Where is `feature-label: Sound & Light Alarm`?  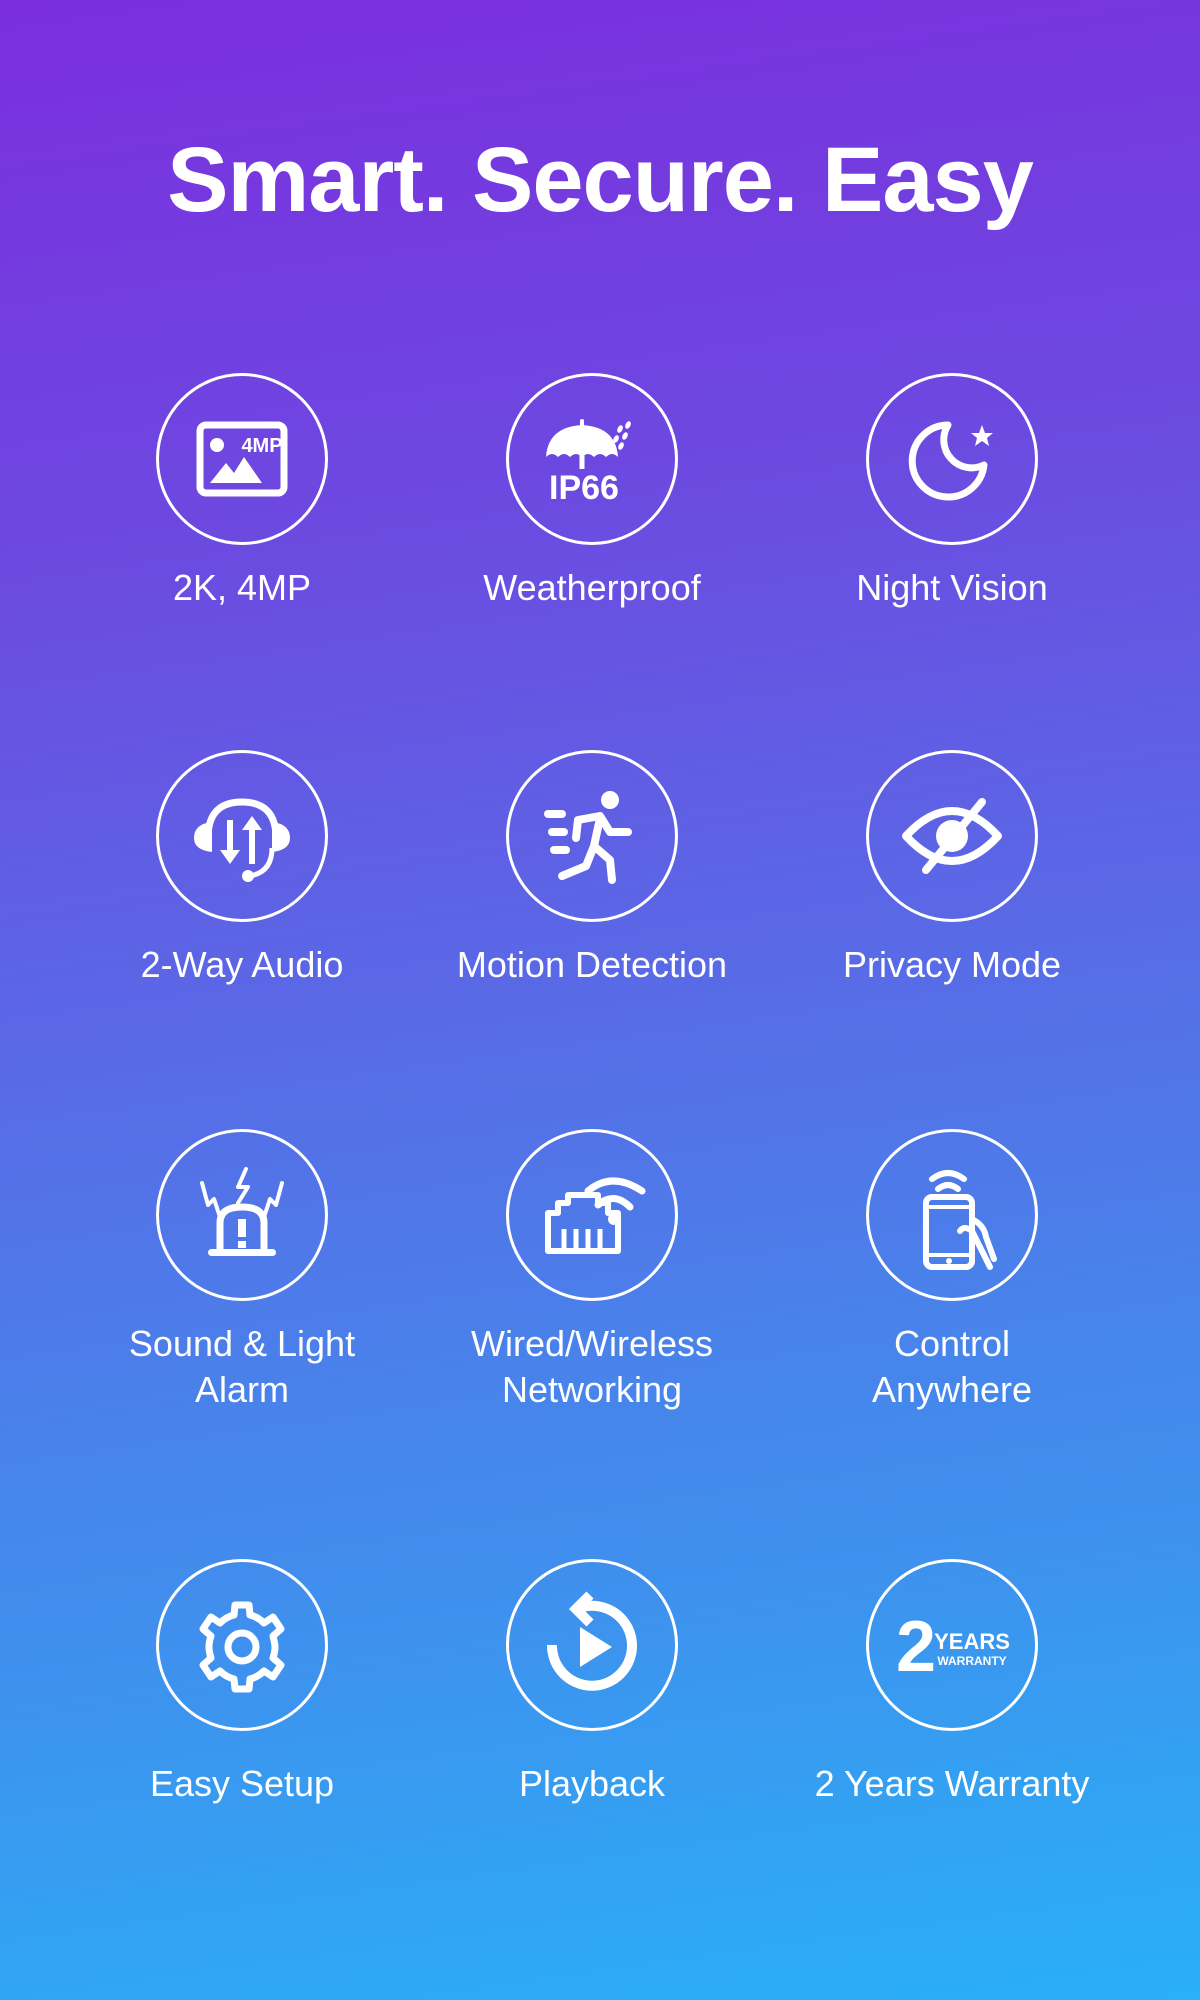
feature-label: Sound & Light Alarm is located at coordinates (242, 1367).